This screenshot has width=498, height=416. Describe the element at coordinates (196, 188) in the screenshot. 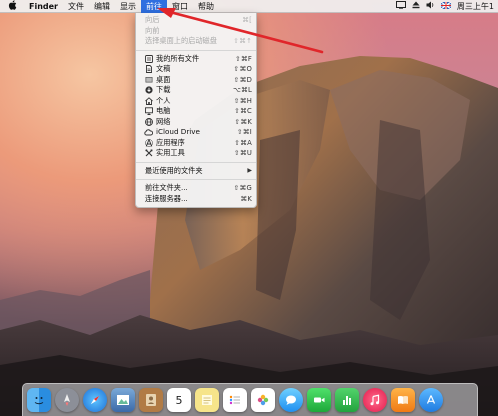

I see `menu-item-go-to-folder: 前往文件夹... ⇧⌘G` at that location.